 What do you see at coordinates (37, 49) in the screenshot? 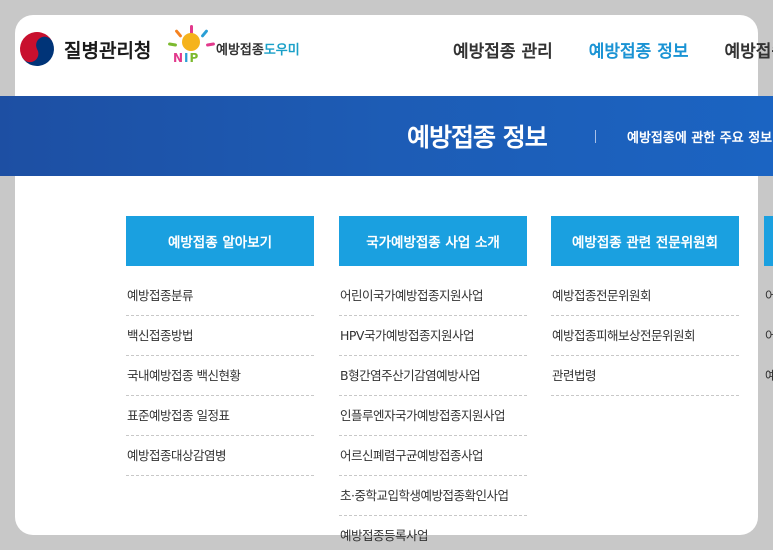
I see `taegeuk-icon` at bounding box center [37, 49].